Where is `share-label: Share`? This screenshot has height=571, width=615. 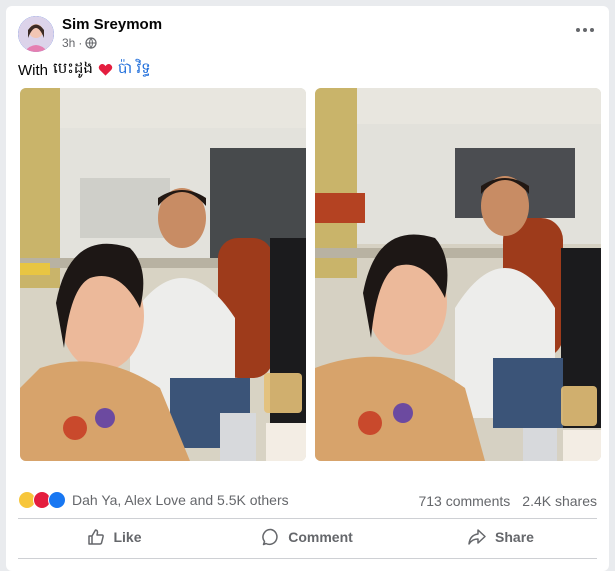 share-label: Share is located at coordinates (514, 537).